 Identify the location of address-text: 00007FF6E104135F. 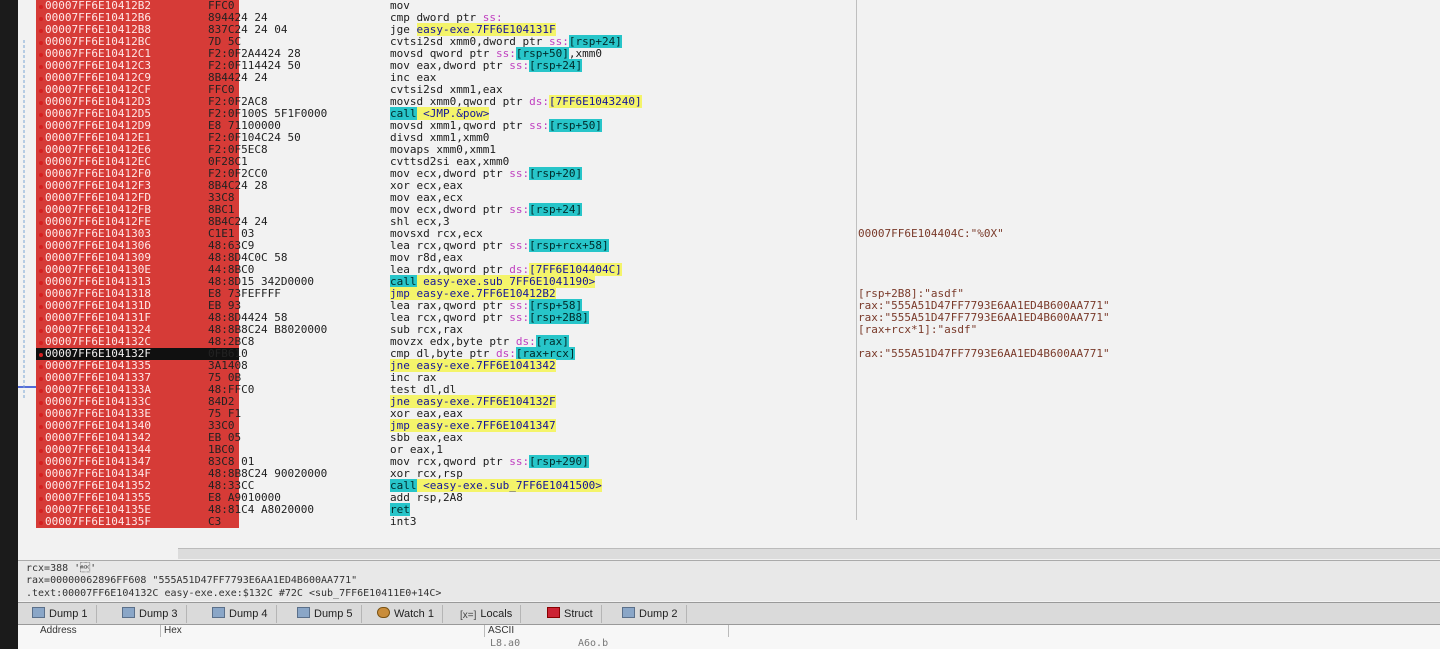
(98, 521).